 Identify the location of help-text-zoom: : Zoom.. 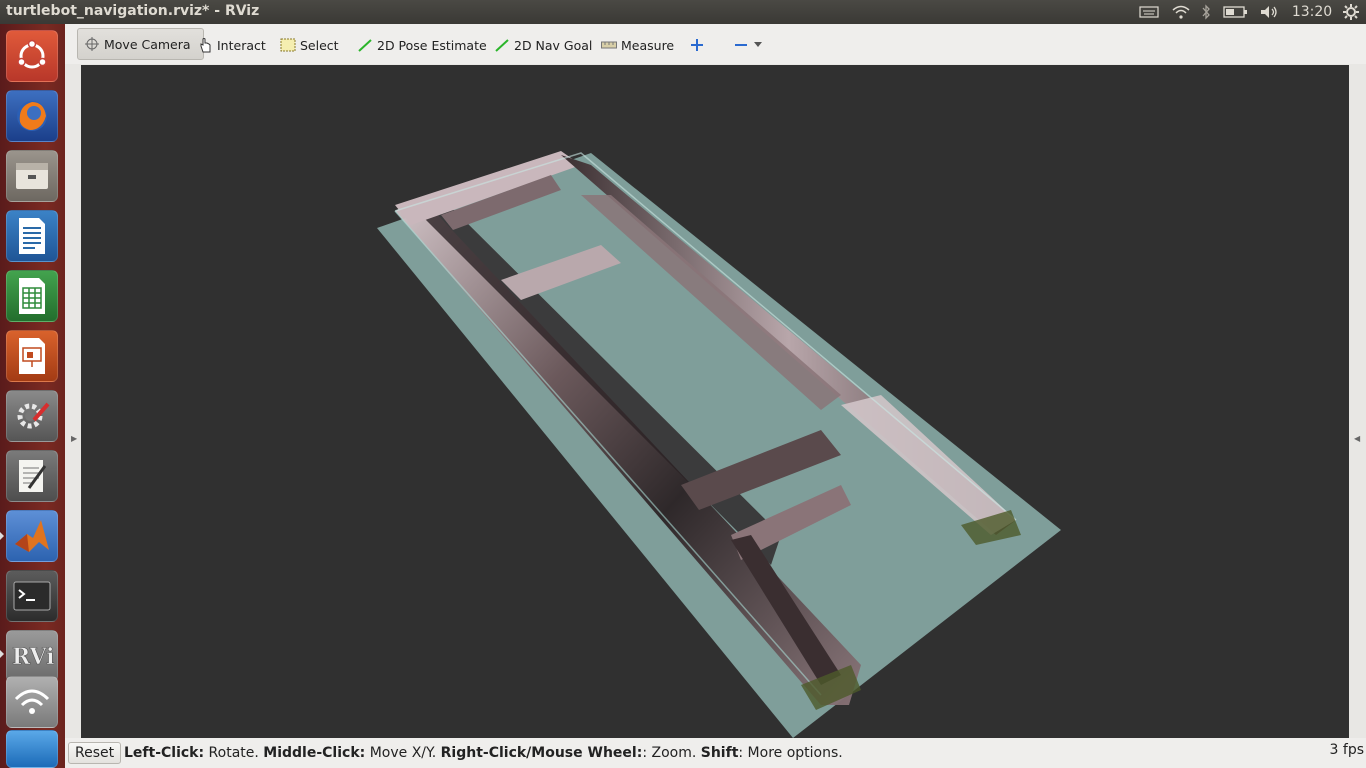
(671, 753).